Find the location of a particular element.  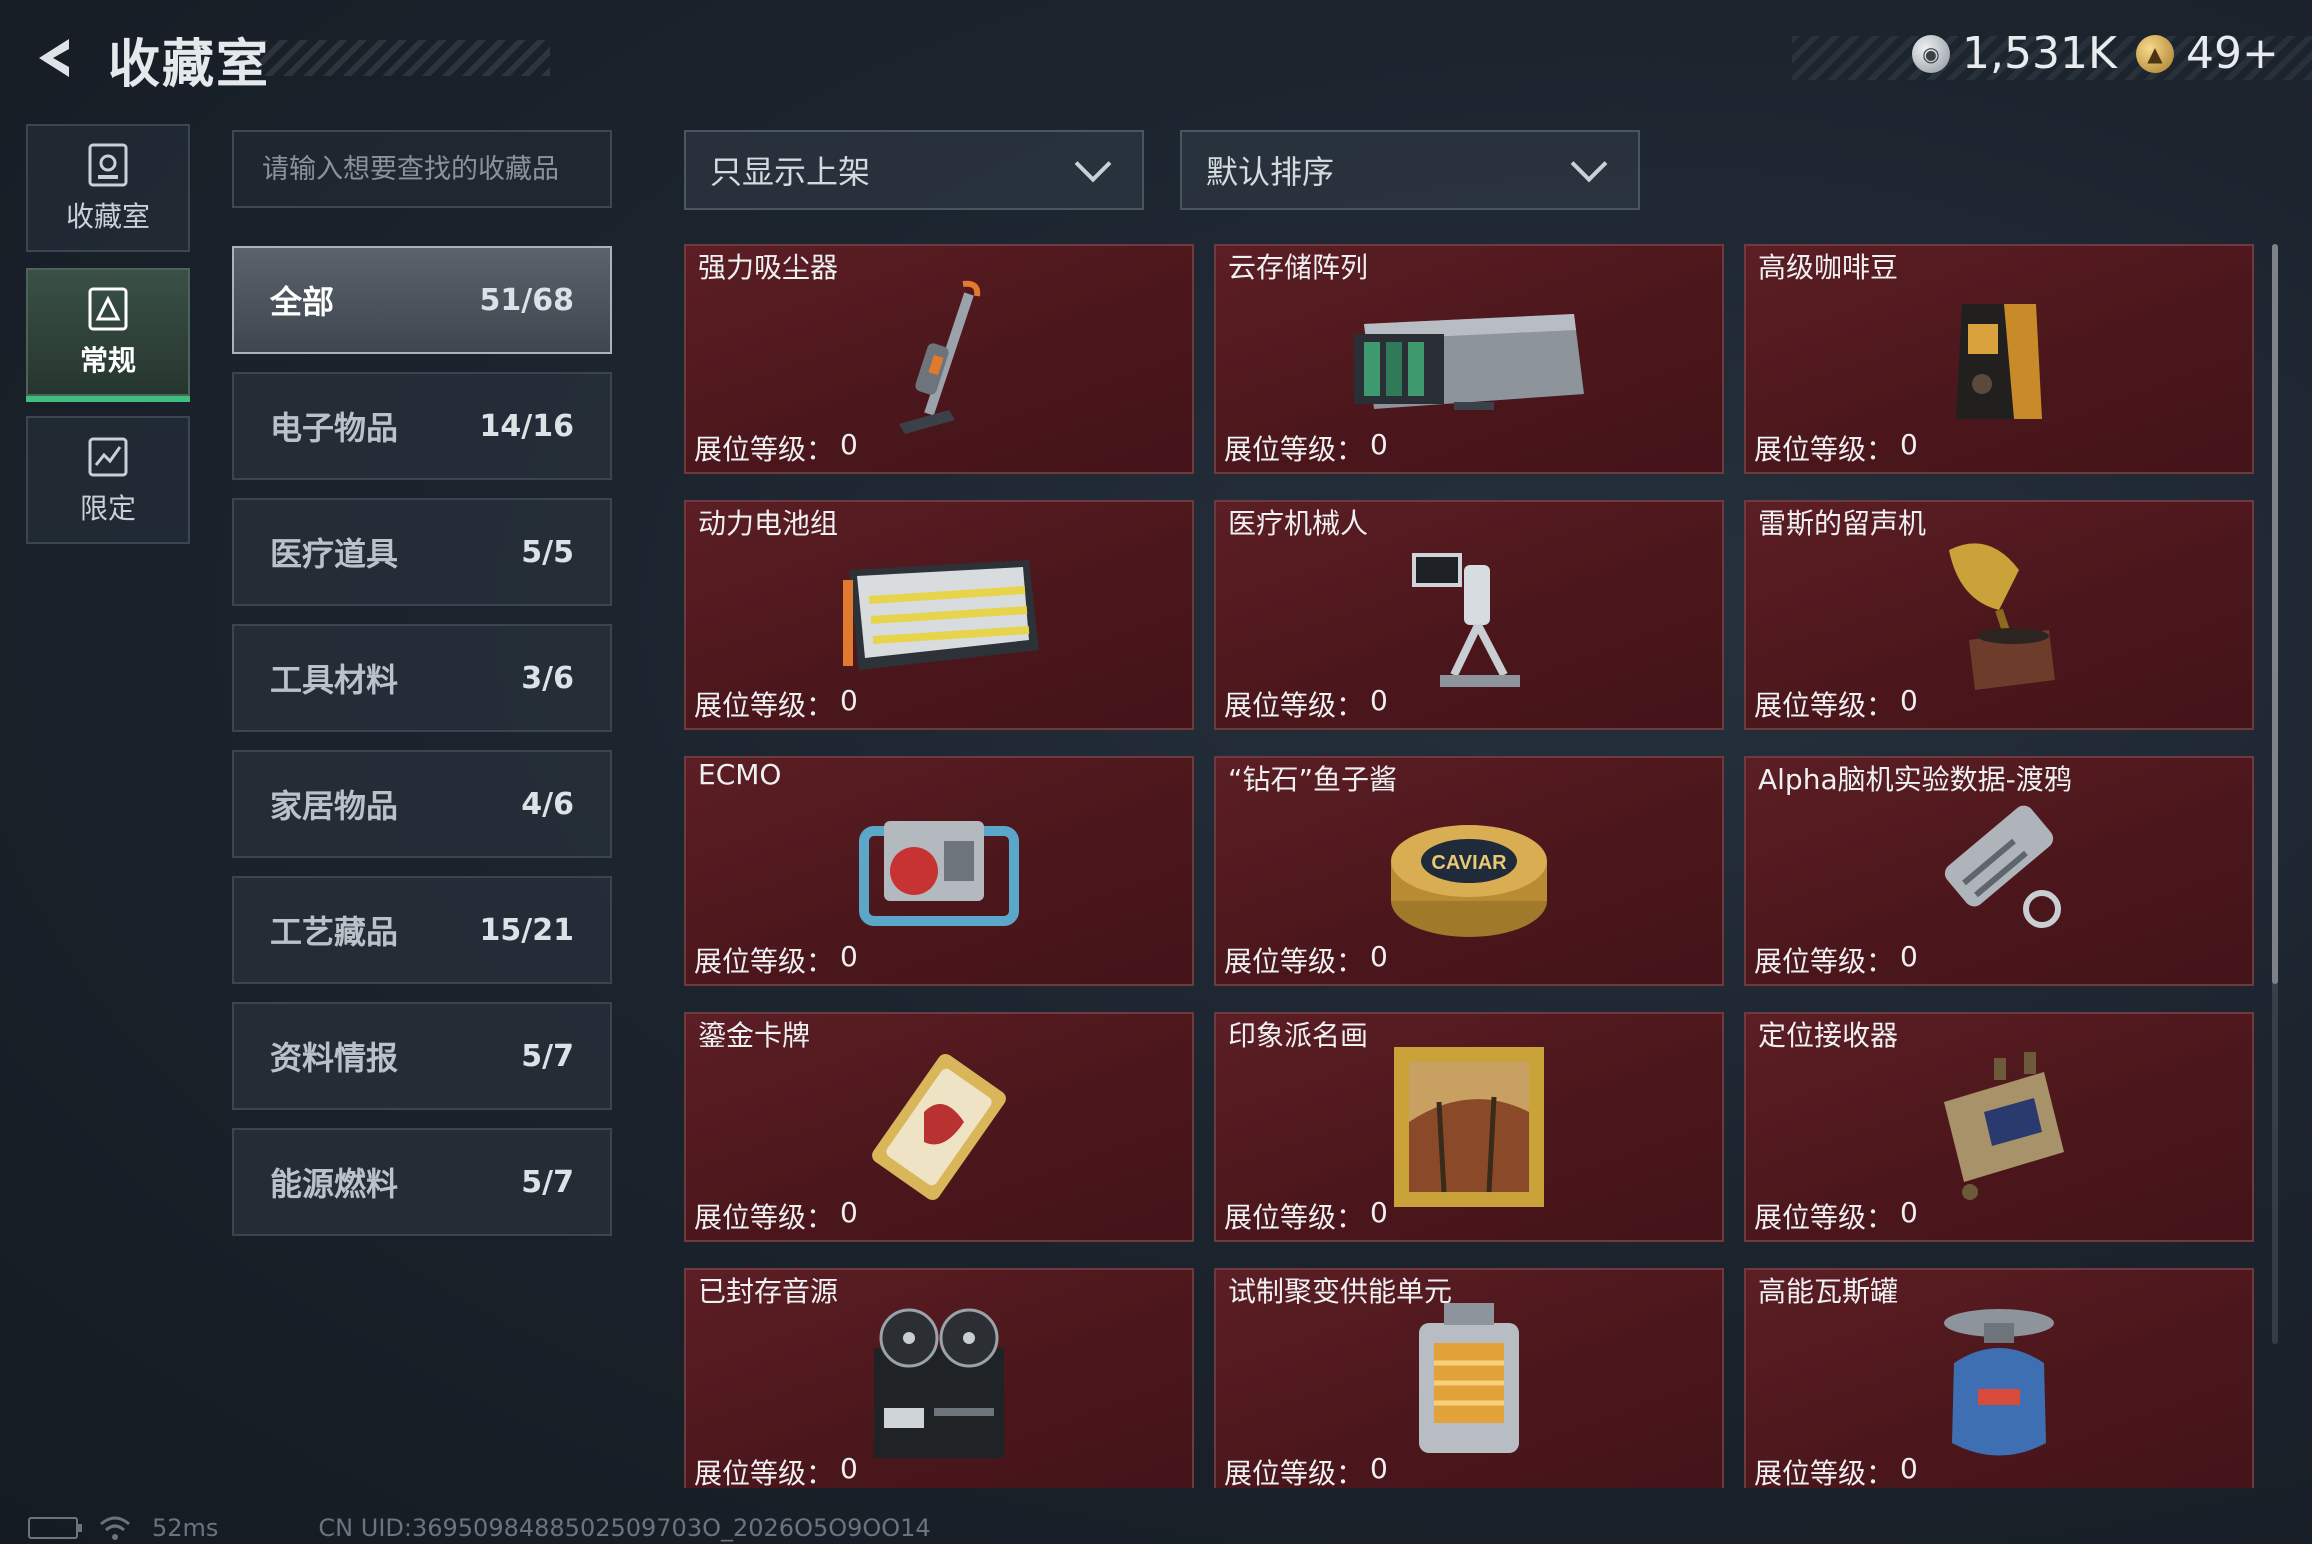

collection-card: 高级咖啡豆 展位等级： 0 is located at coordinates (1999, 359).